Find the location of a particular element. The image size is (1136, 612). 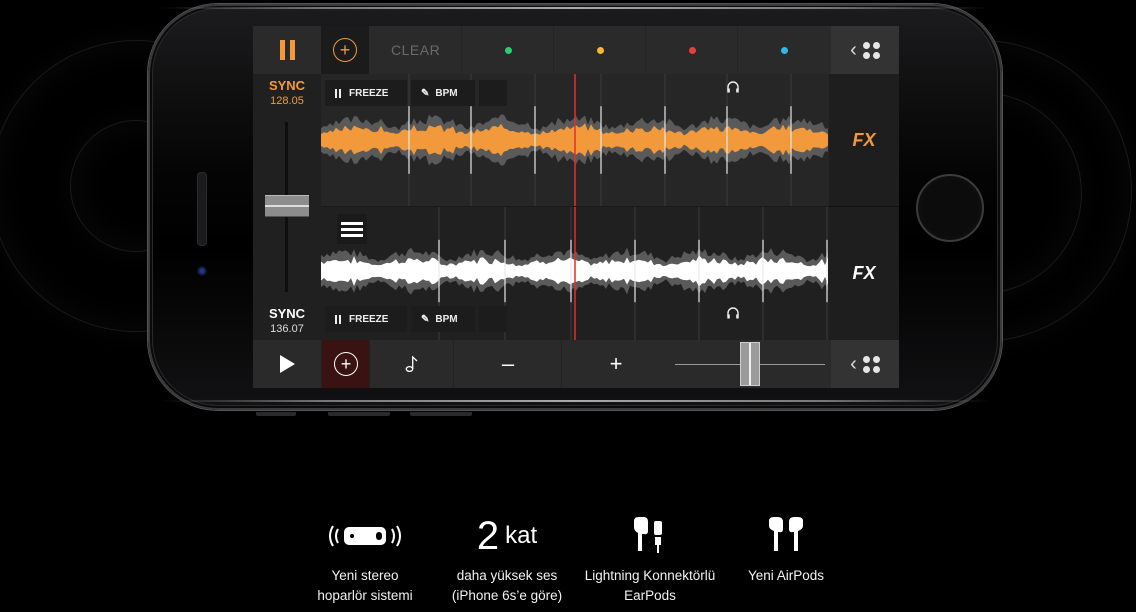

fx-button-deck-a: FX is located at coordinates (864, 140).